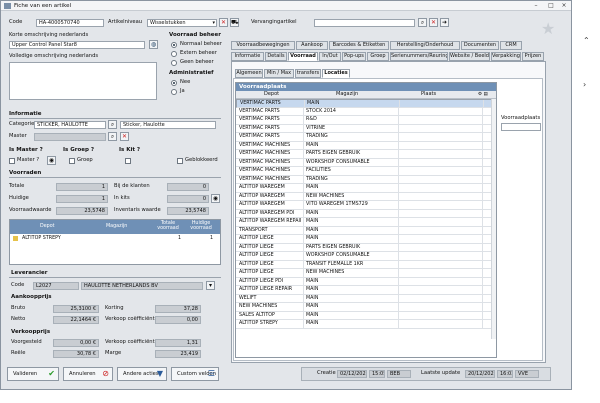 The height and width of the screenshot is (403, 600). I want to click on lev-dropdown-icon: ▾, so click(210, 285).